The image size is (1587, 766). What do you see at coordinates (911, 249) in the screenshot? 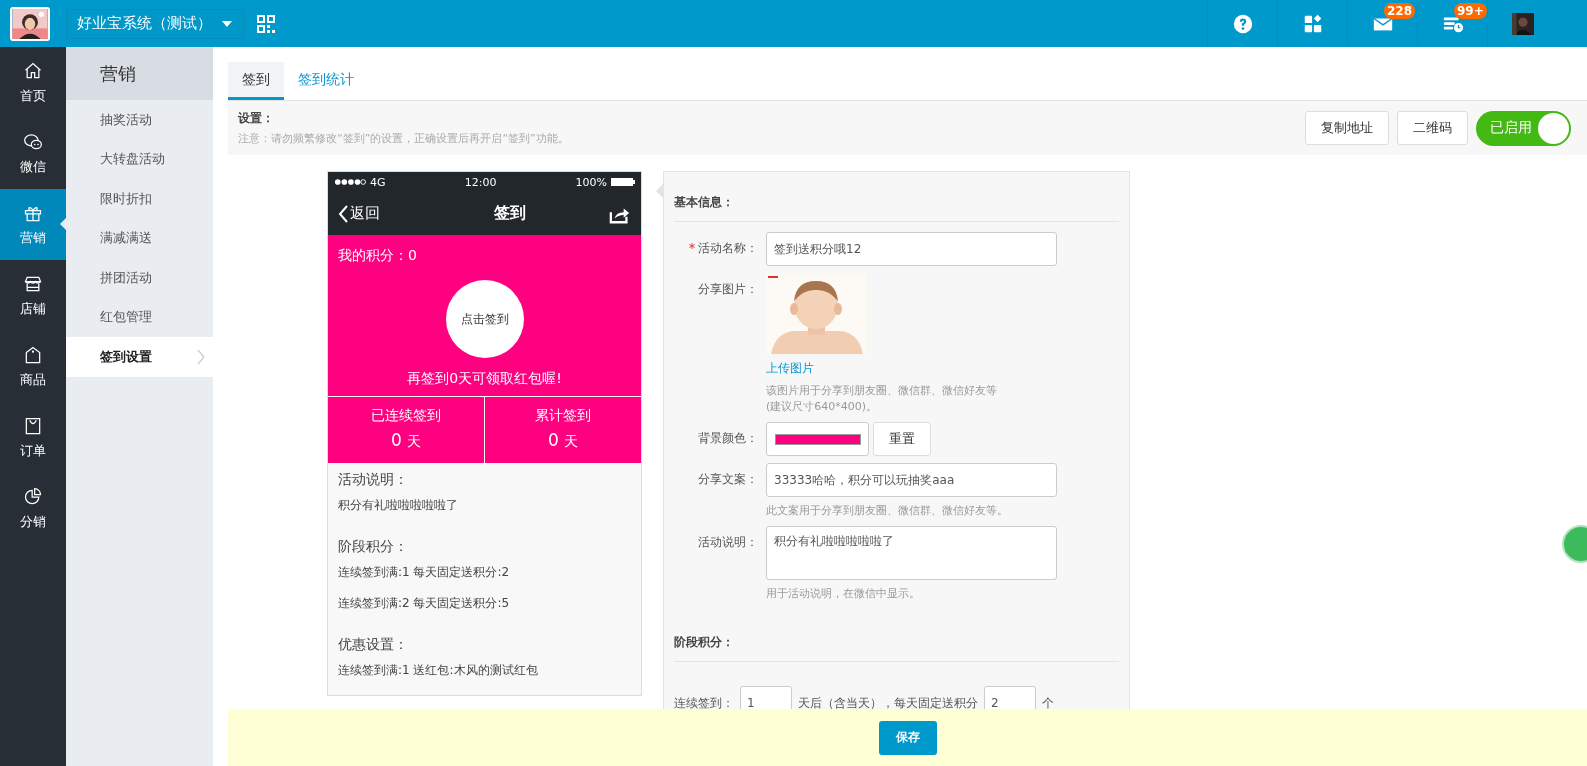
I see `input-field: 签到送积分哦12` at bounding box center [911, 249].